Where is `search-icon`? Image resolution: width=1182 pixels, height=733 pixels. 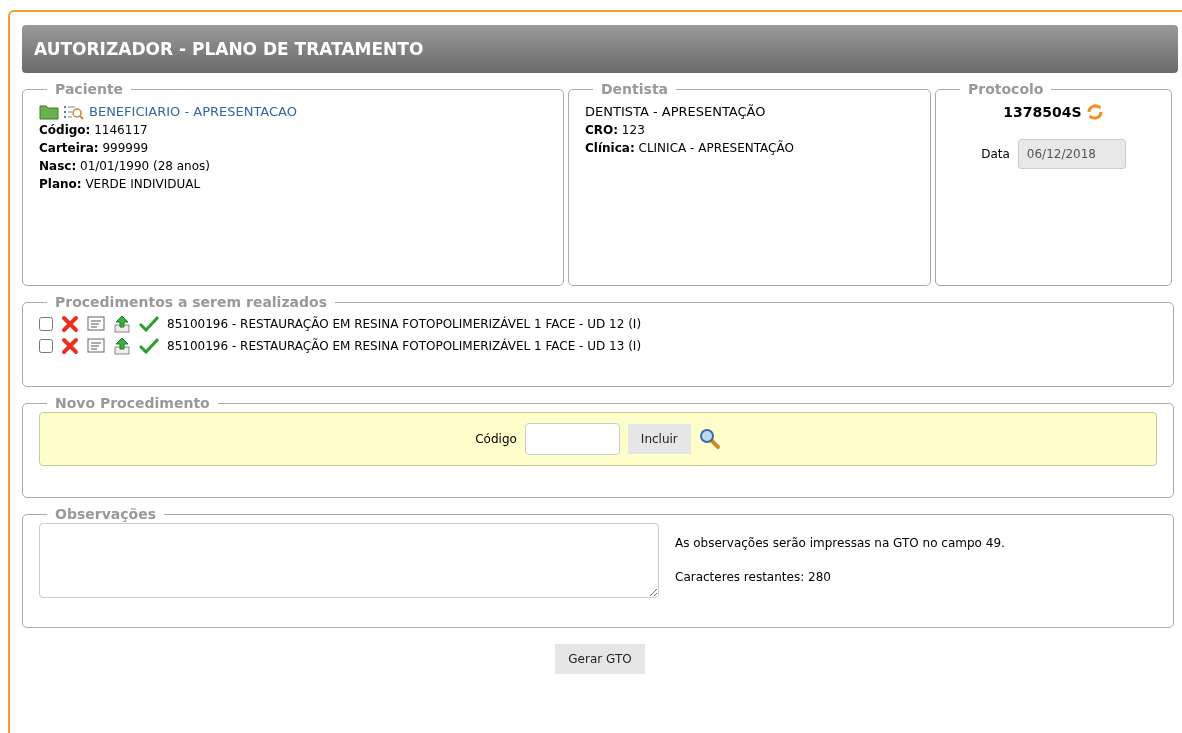 search-icon is located at coordinates (709, 438).